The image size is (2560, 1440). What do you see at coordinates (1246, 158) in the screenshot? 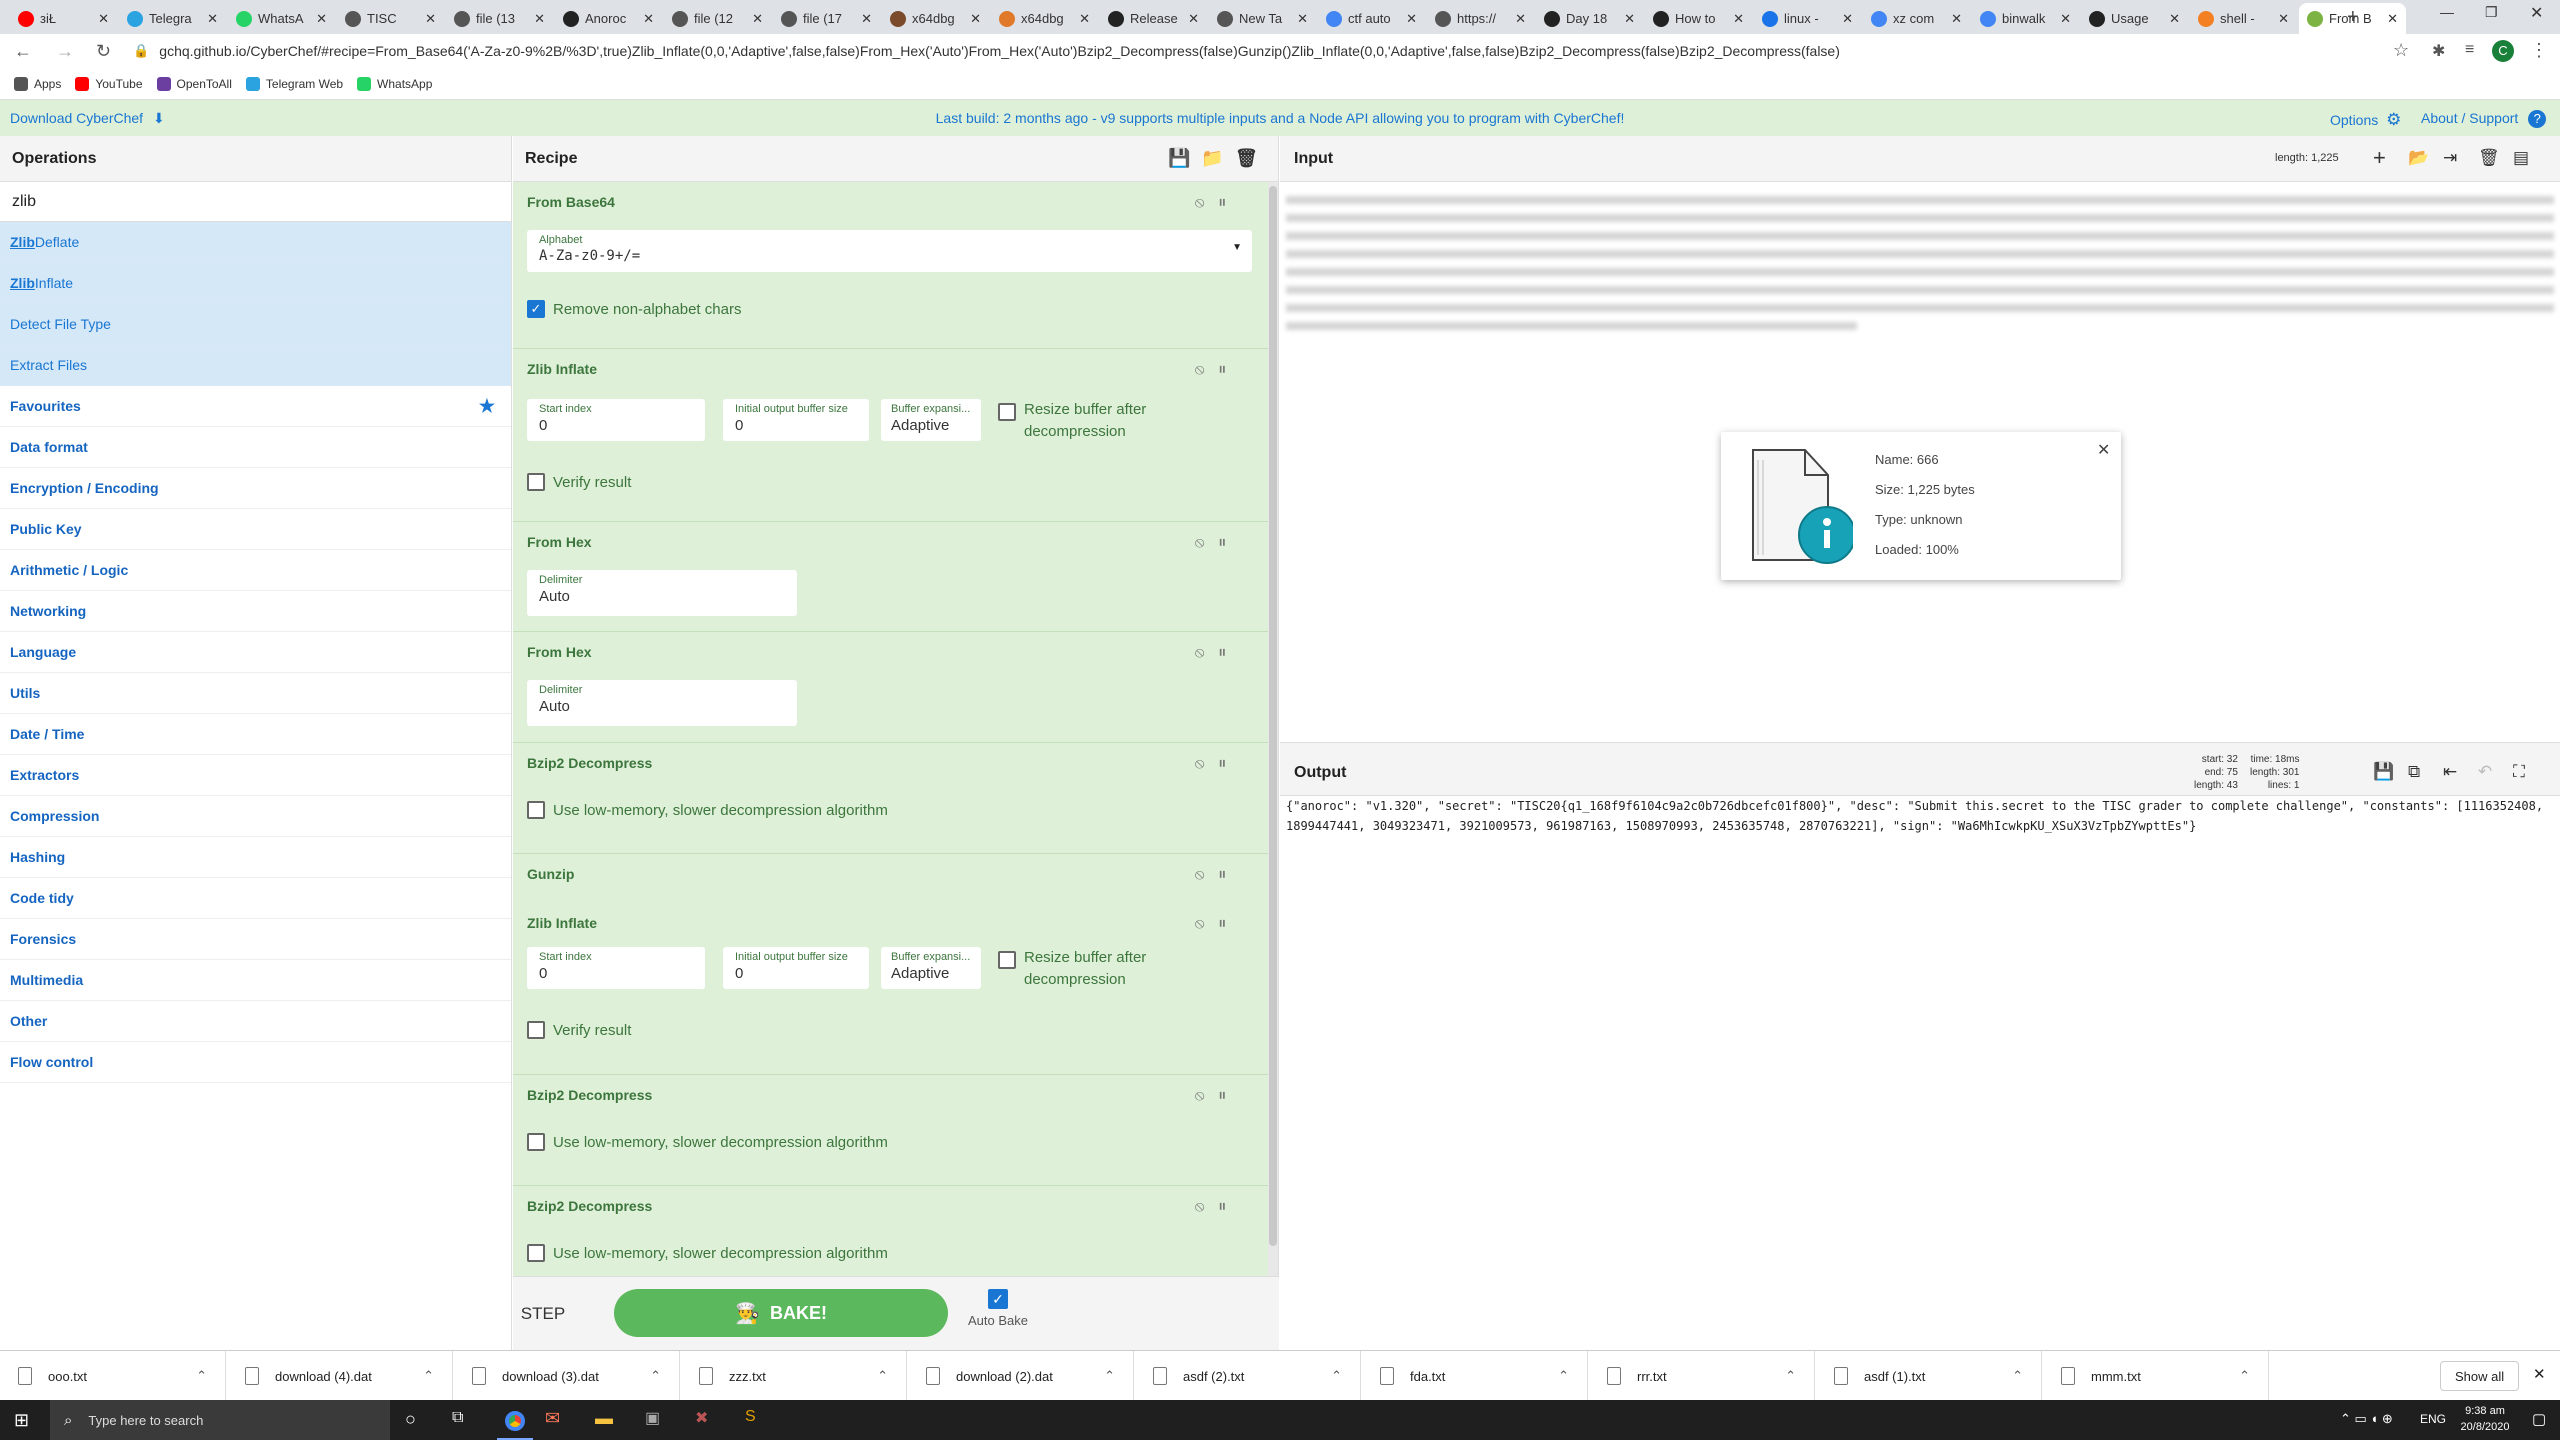
I see `clear-recipe-trash-icon: 🗑` at bounding box center [1246, 158].